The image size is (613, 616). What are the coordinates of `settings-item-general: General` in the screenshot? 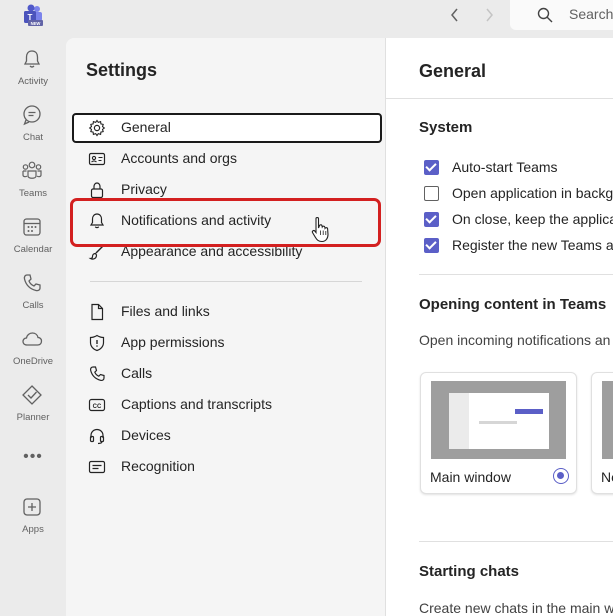 It's located at (227, 128).